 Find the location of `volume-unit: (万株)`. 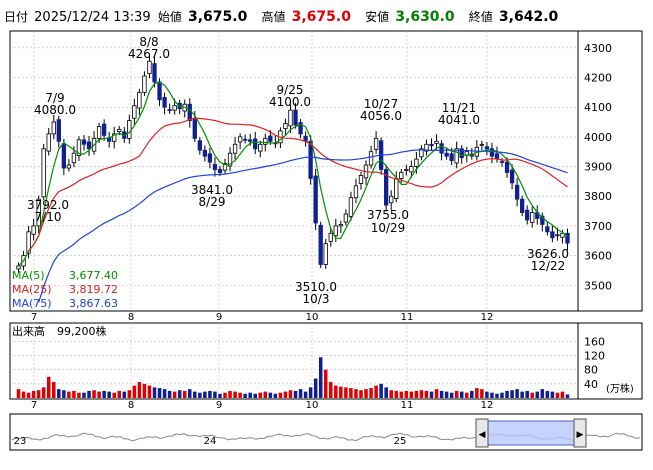

volume-unit: (万株) is located at coordinates (620, 388).